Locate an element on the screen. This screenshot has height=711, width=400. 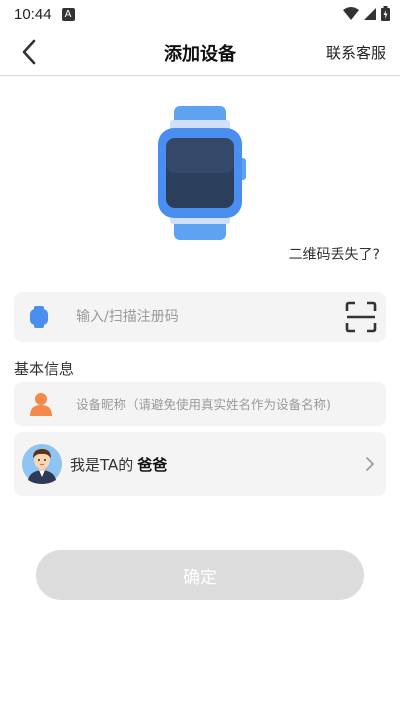
status-time: 10:44 is located at coordinates (33, 14).